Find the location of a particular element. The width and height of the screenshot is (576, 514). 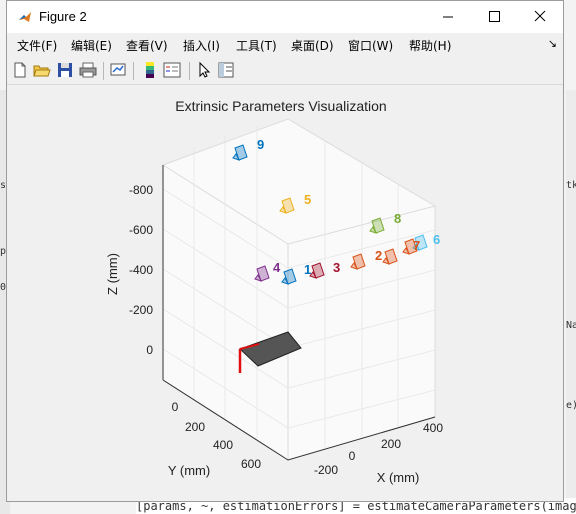

camera-label: 5 is located at coordinates (307, 199).